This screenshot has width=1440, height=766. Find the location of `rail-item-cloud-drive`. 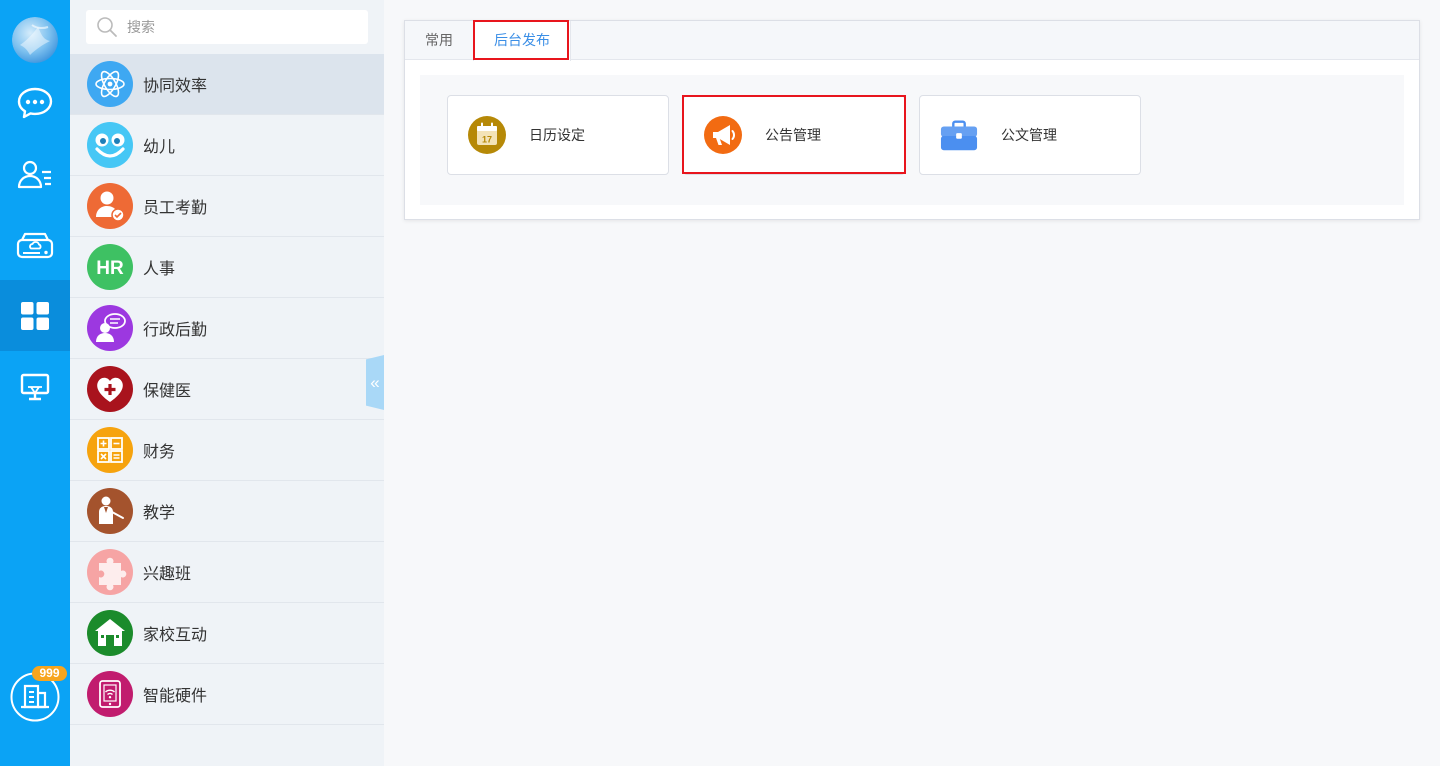

rail-item-cloud-drive is located at coordinates (35, 244).